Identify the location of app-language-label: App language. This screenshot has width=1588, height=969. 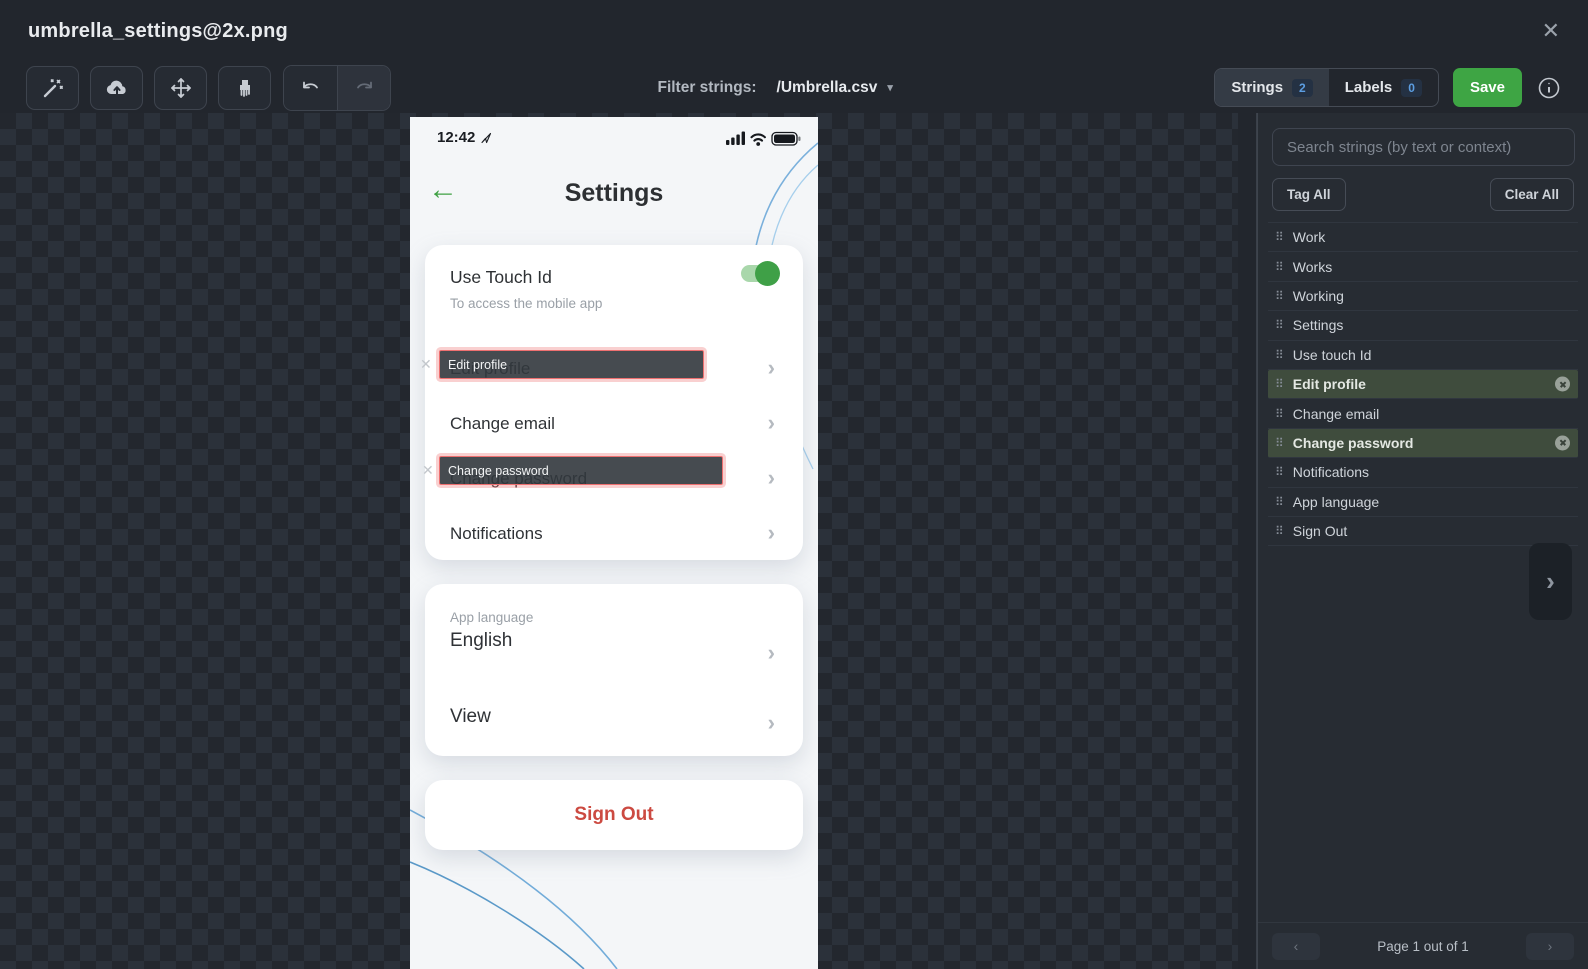
(492, 617).